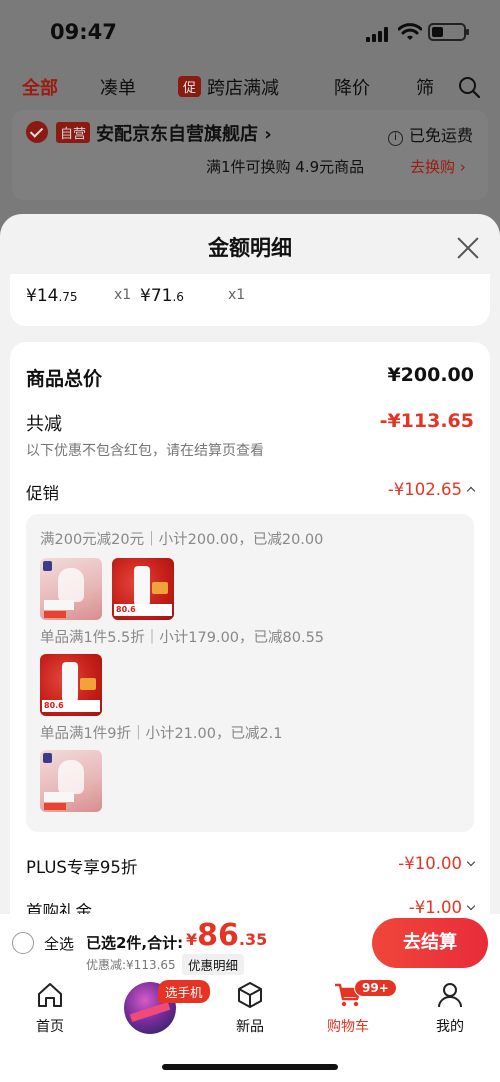  What do you see at coordinates (50, 1008) in the screenshot?
I see `tab-home: 首页` at bounding box center [50, 1008].